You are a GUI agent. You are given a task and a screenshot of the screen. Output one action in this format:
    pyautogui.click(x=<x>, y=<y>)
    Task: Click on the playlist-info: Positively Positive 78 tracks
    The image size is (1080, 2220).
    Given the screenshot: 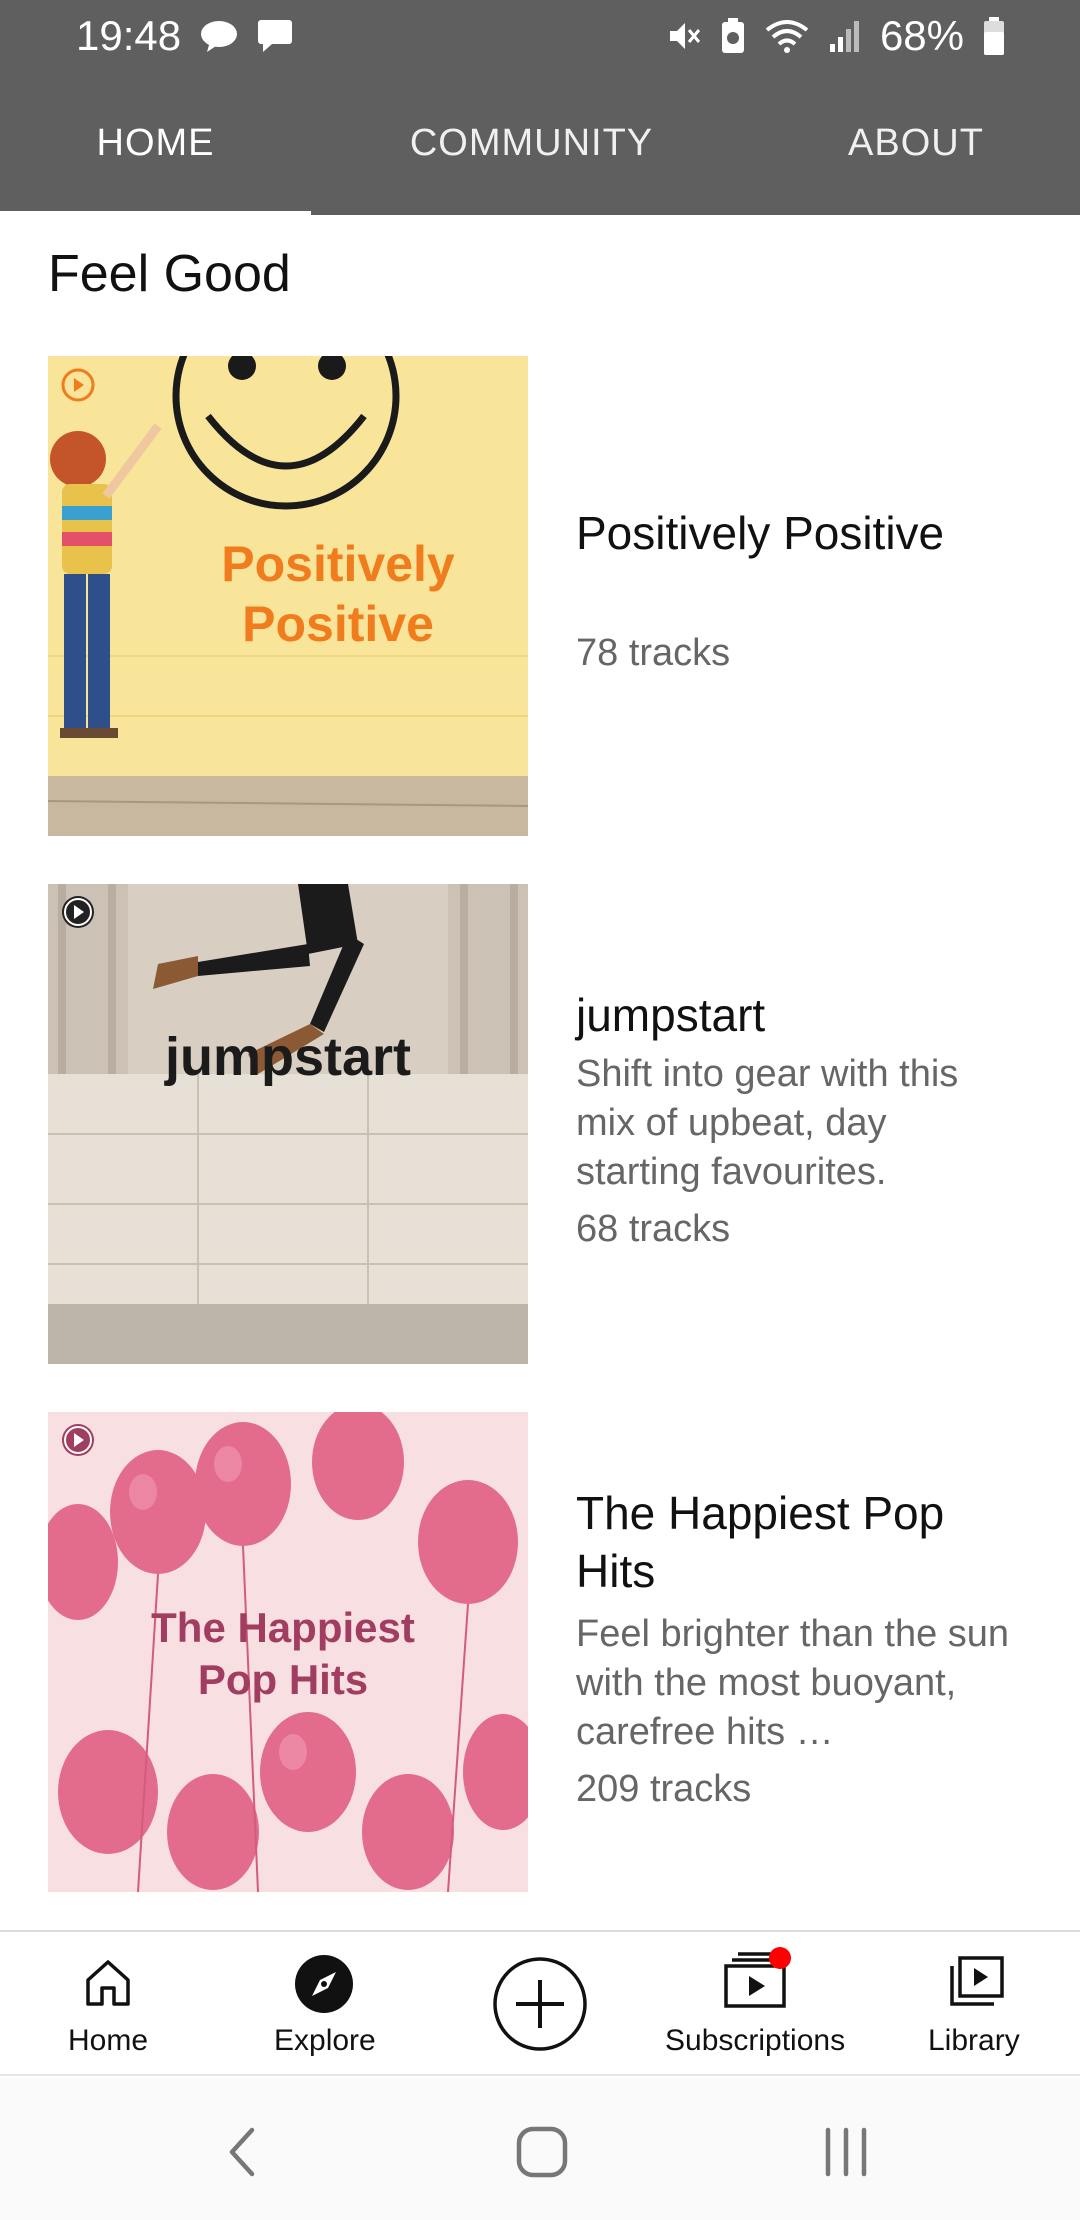 What is the action you would take?
    pyautogui.click(x=816, y=596)
    